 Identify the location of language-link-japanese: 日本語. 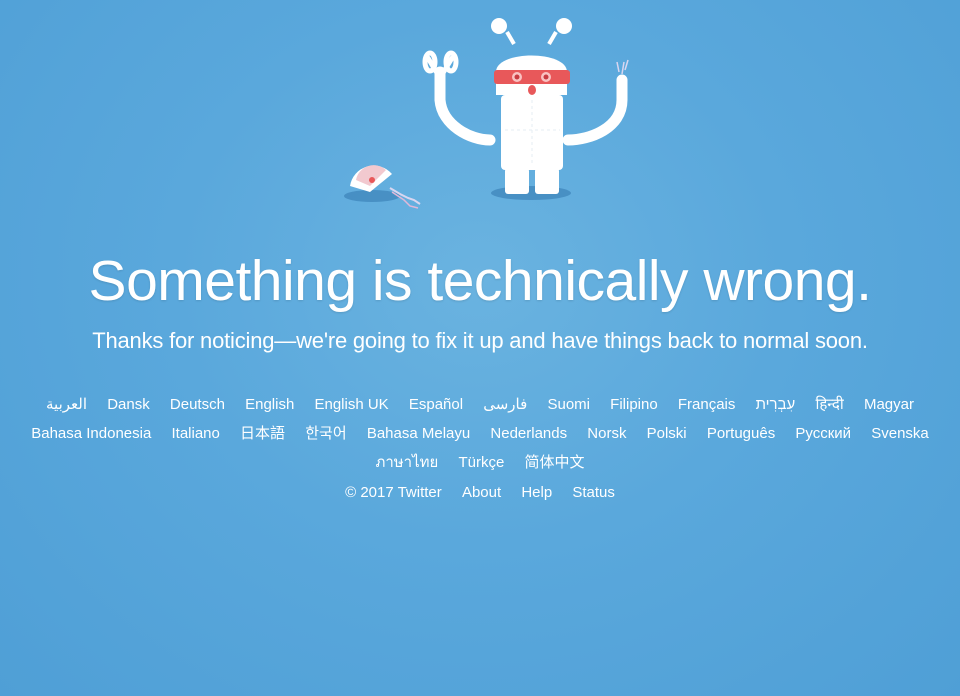
(262, 433).